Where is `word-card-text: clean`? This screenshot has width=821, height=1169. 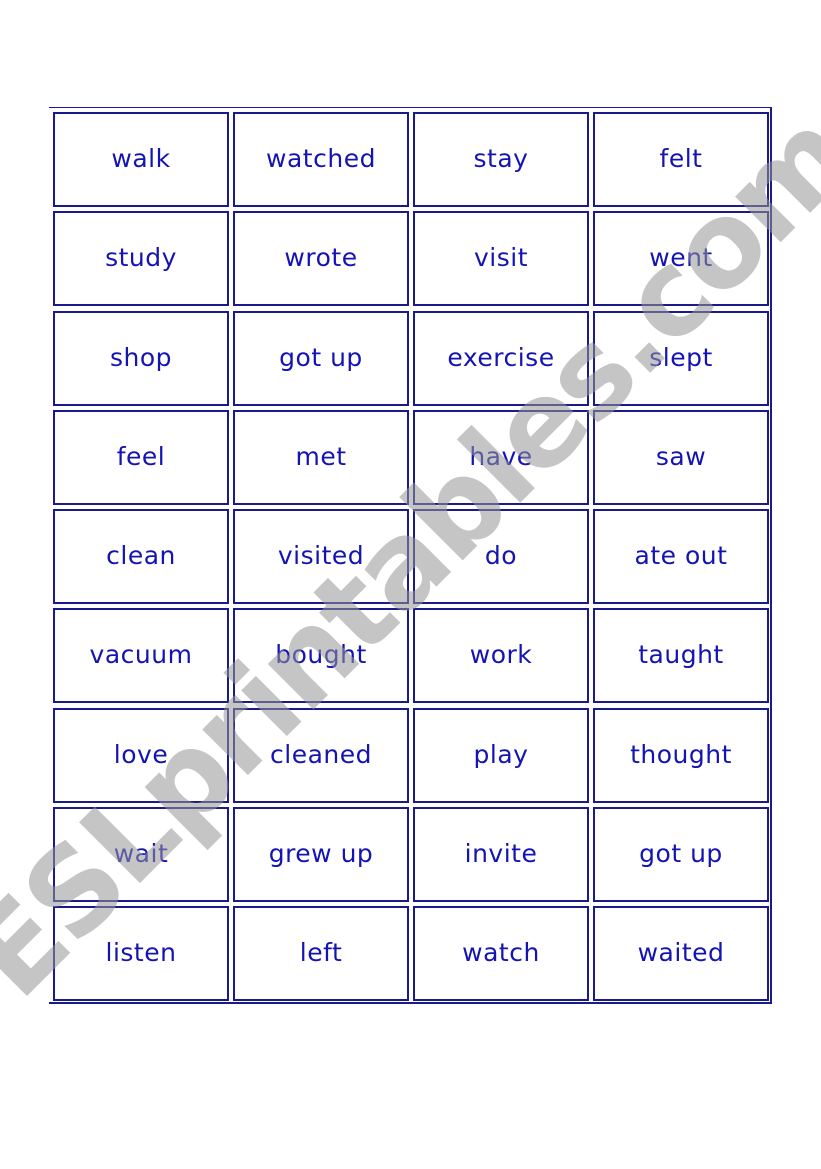 word-card-text: clean is located at coordinates (141, 556).